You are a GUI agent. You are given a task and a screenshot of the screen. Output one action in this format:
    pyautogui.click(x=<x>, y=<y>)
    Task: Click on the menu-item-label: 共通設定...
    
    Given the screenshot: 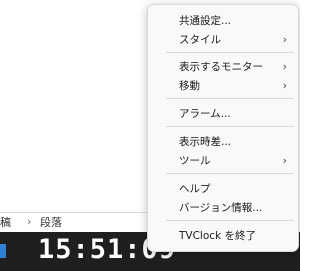 What is the action you would take?
    pyautogui.click(x=205, y=21)
    